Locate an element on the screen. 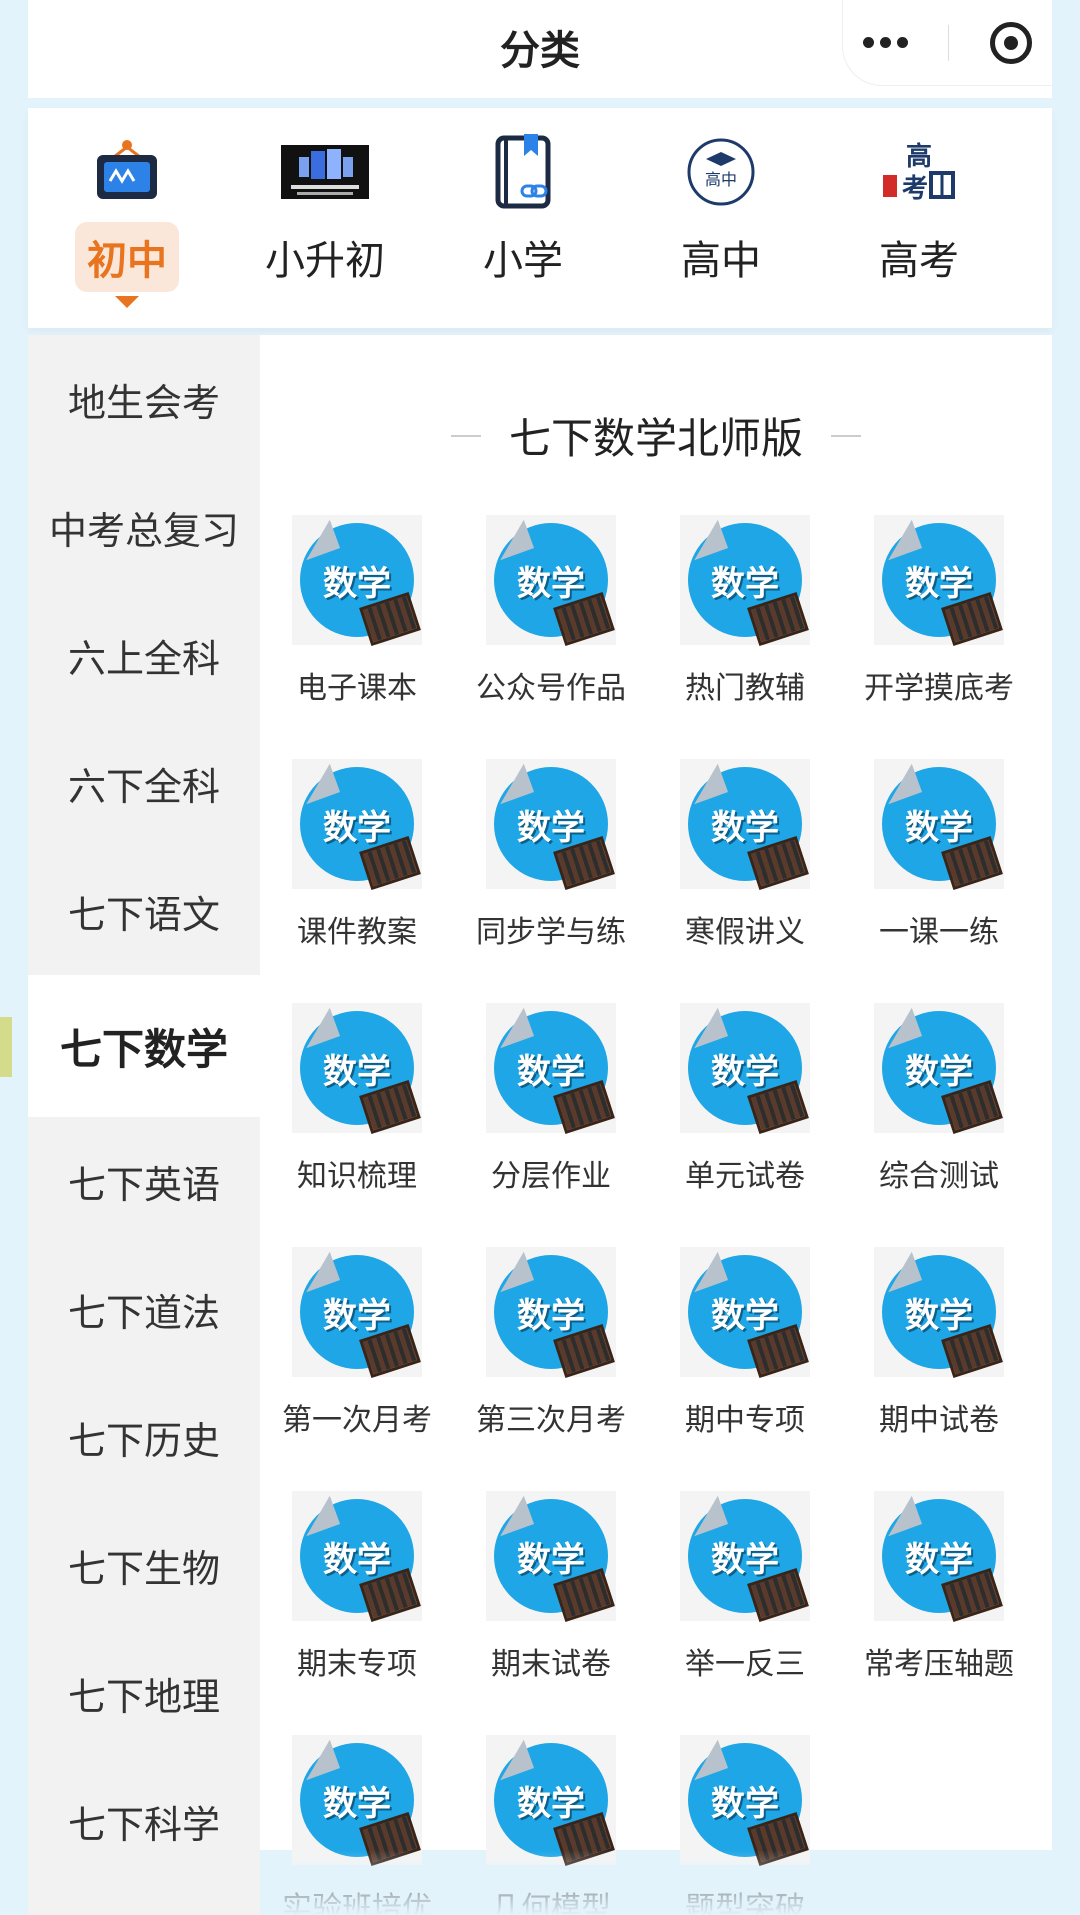 This screenshot has width=1080, height=1915. resource-label: 知识梳理 is located at coordinates (357, 1176).